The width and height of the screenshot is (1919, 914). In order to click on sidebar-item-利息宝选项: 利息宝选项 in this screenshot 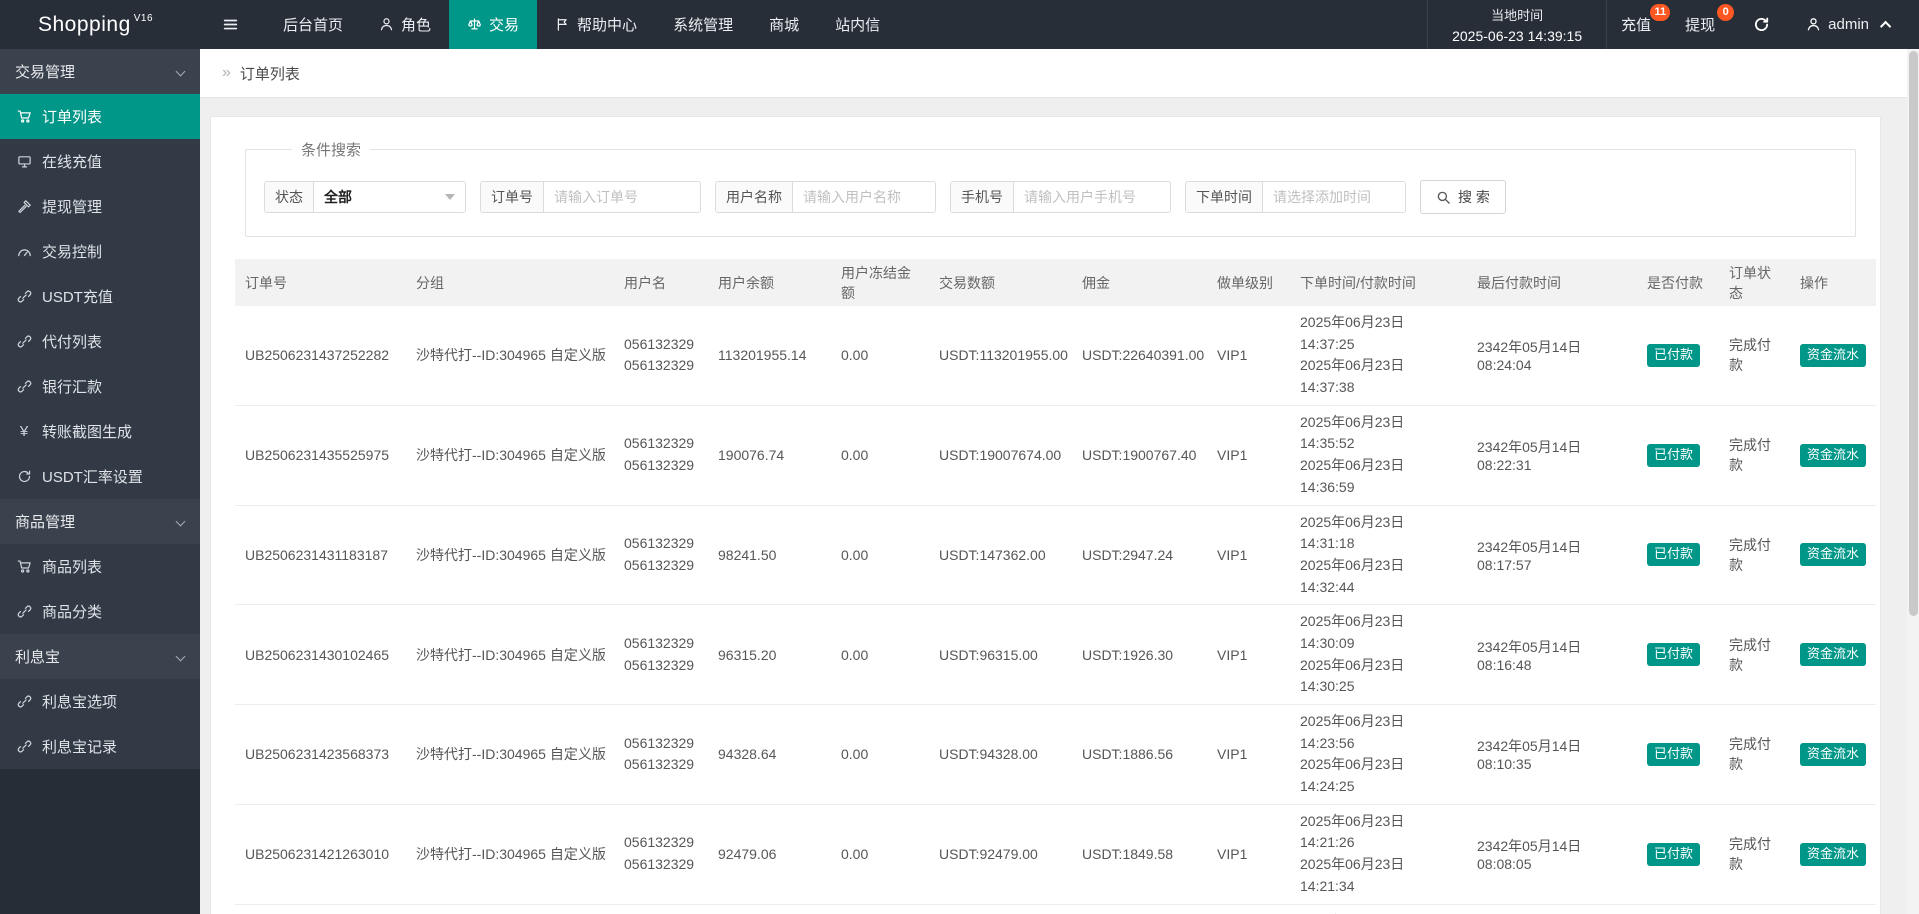, I will do `click(100, 701)`.